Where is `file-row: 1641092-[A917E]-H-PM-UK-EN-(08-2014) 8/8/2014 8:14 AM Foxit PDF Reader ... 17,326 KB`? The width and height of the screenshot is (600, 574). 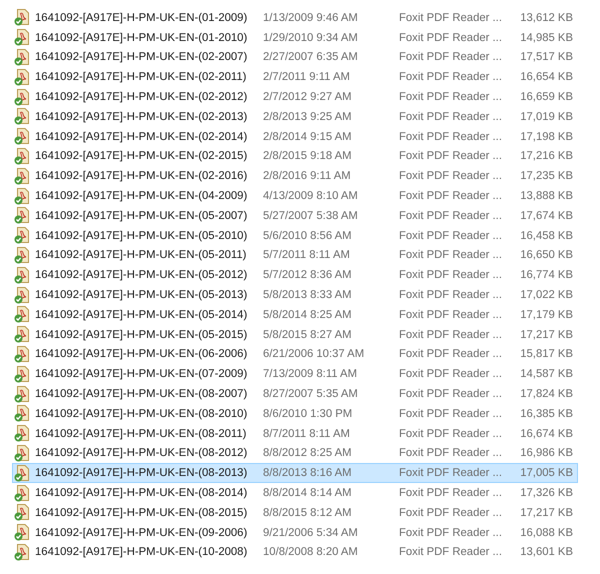
file-row: 1641092-[A917E]-H-PM-UK-EN-(08-2014) 8/8/2014 8:14 AM Foxit PDF Reader ... 17,326 KB is located at coordinates (295, 493).